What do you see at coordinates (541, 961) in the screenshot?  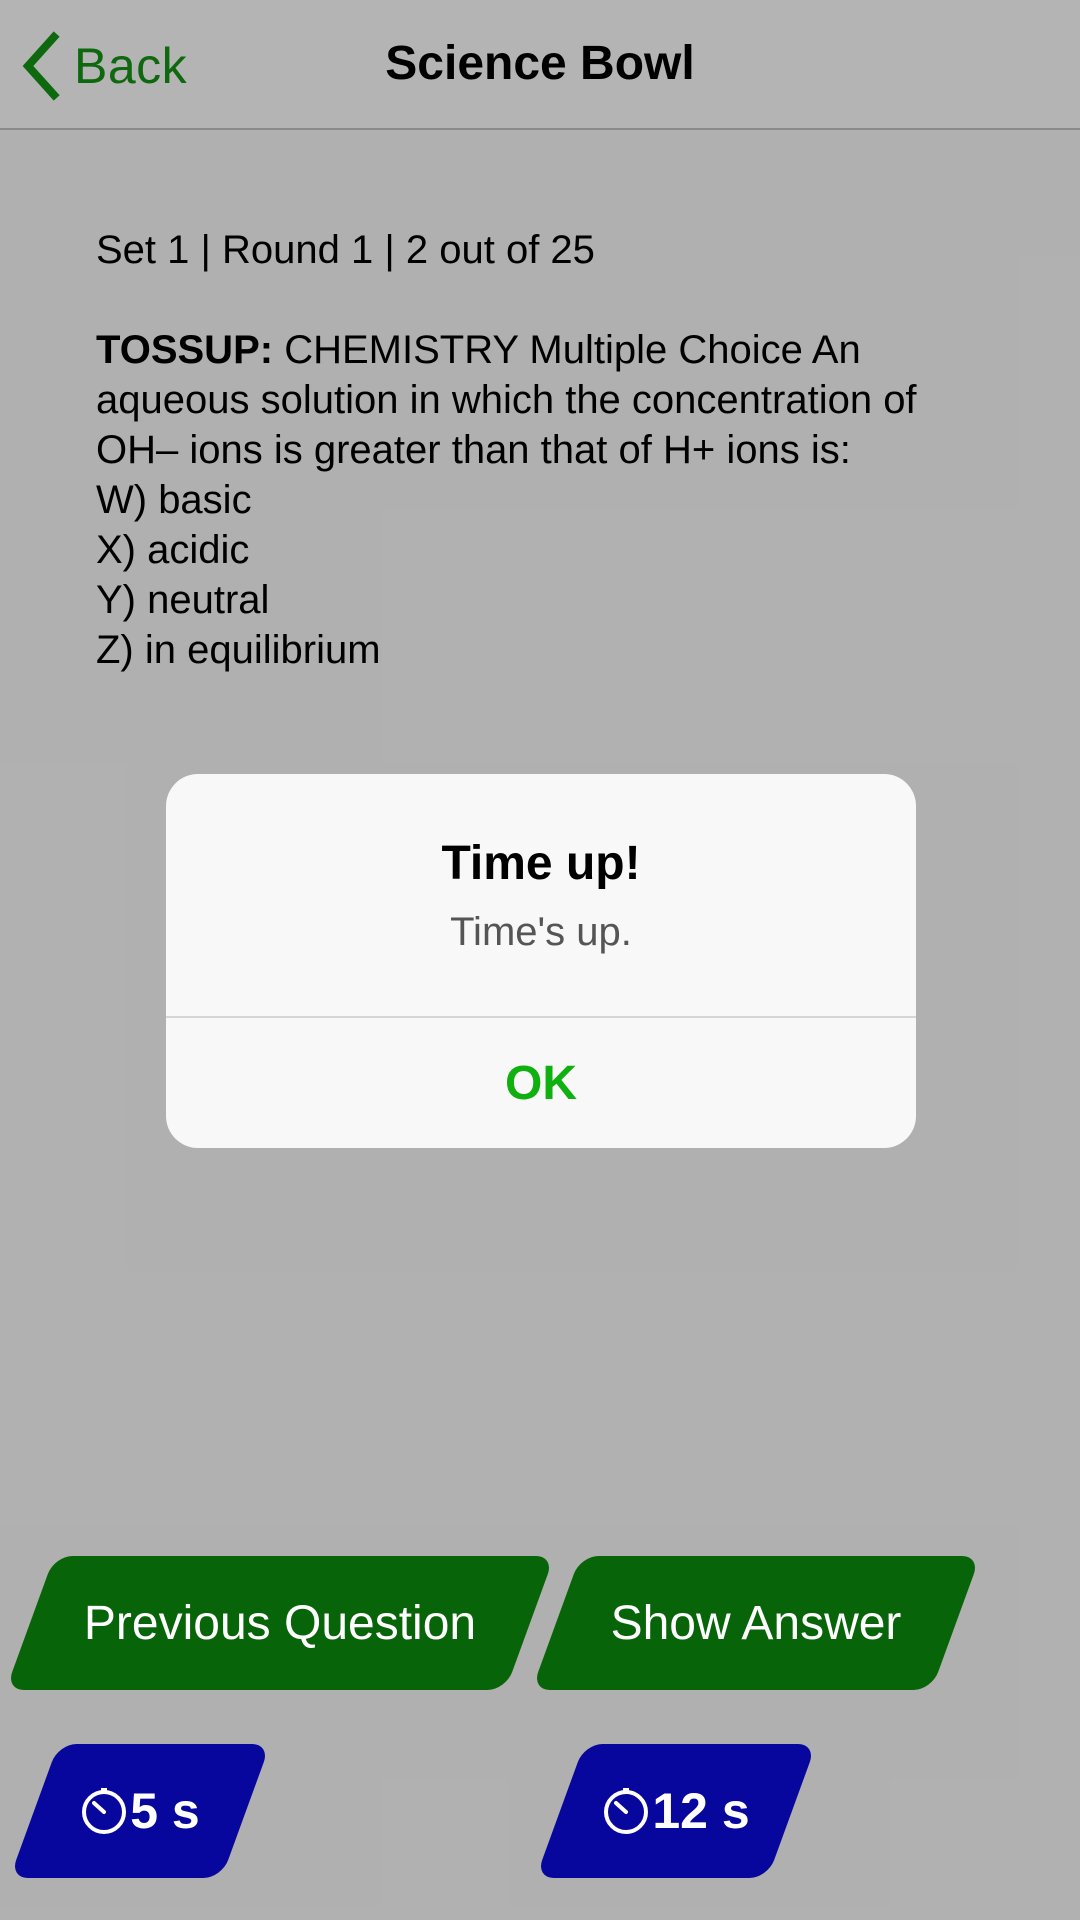 I see `time-up-dialog: Time up! Time's up. OK` at bounding box center [541, 961].